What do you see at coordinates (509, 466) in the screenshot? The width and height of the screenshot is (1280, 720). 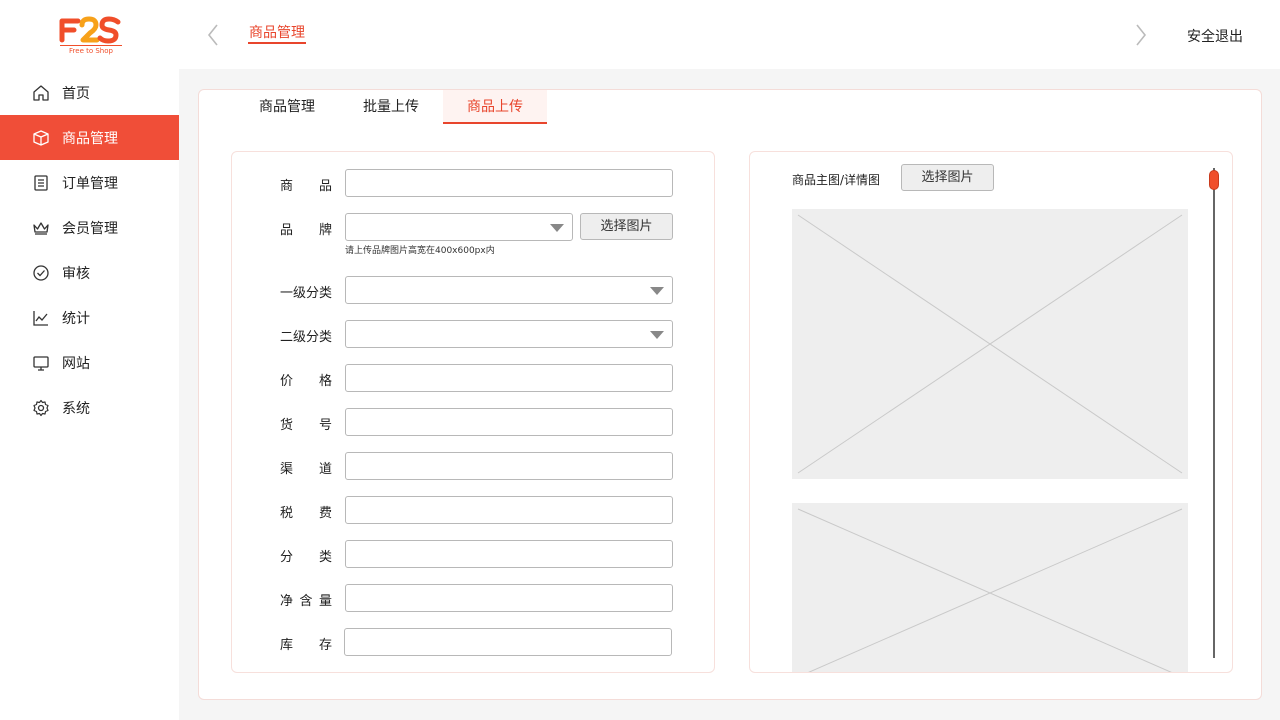 I see `channel-input` at bounding box center [509, 466].